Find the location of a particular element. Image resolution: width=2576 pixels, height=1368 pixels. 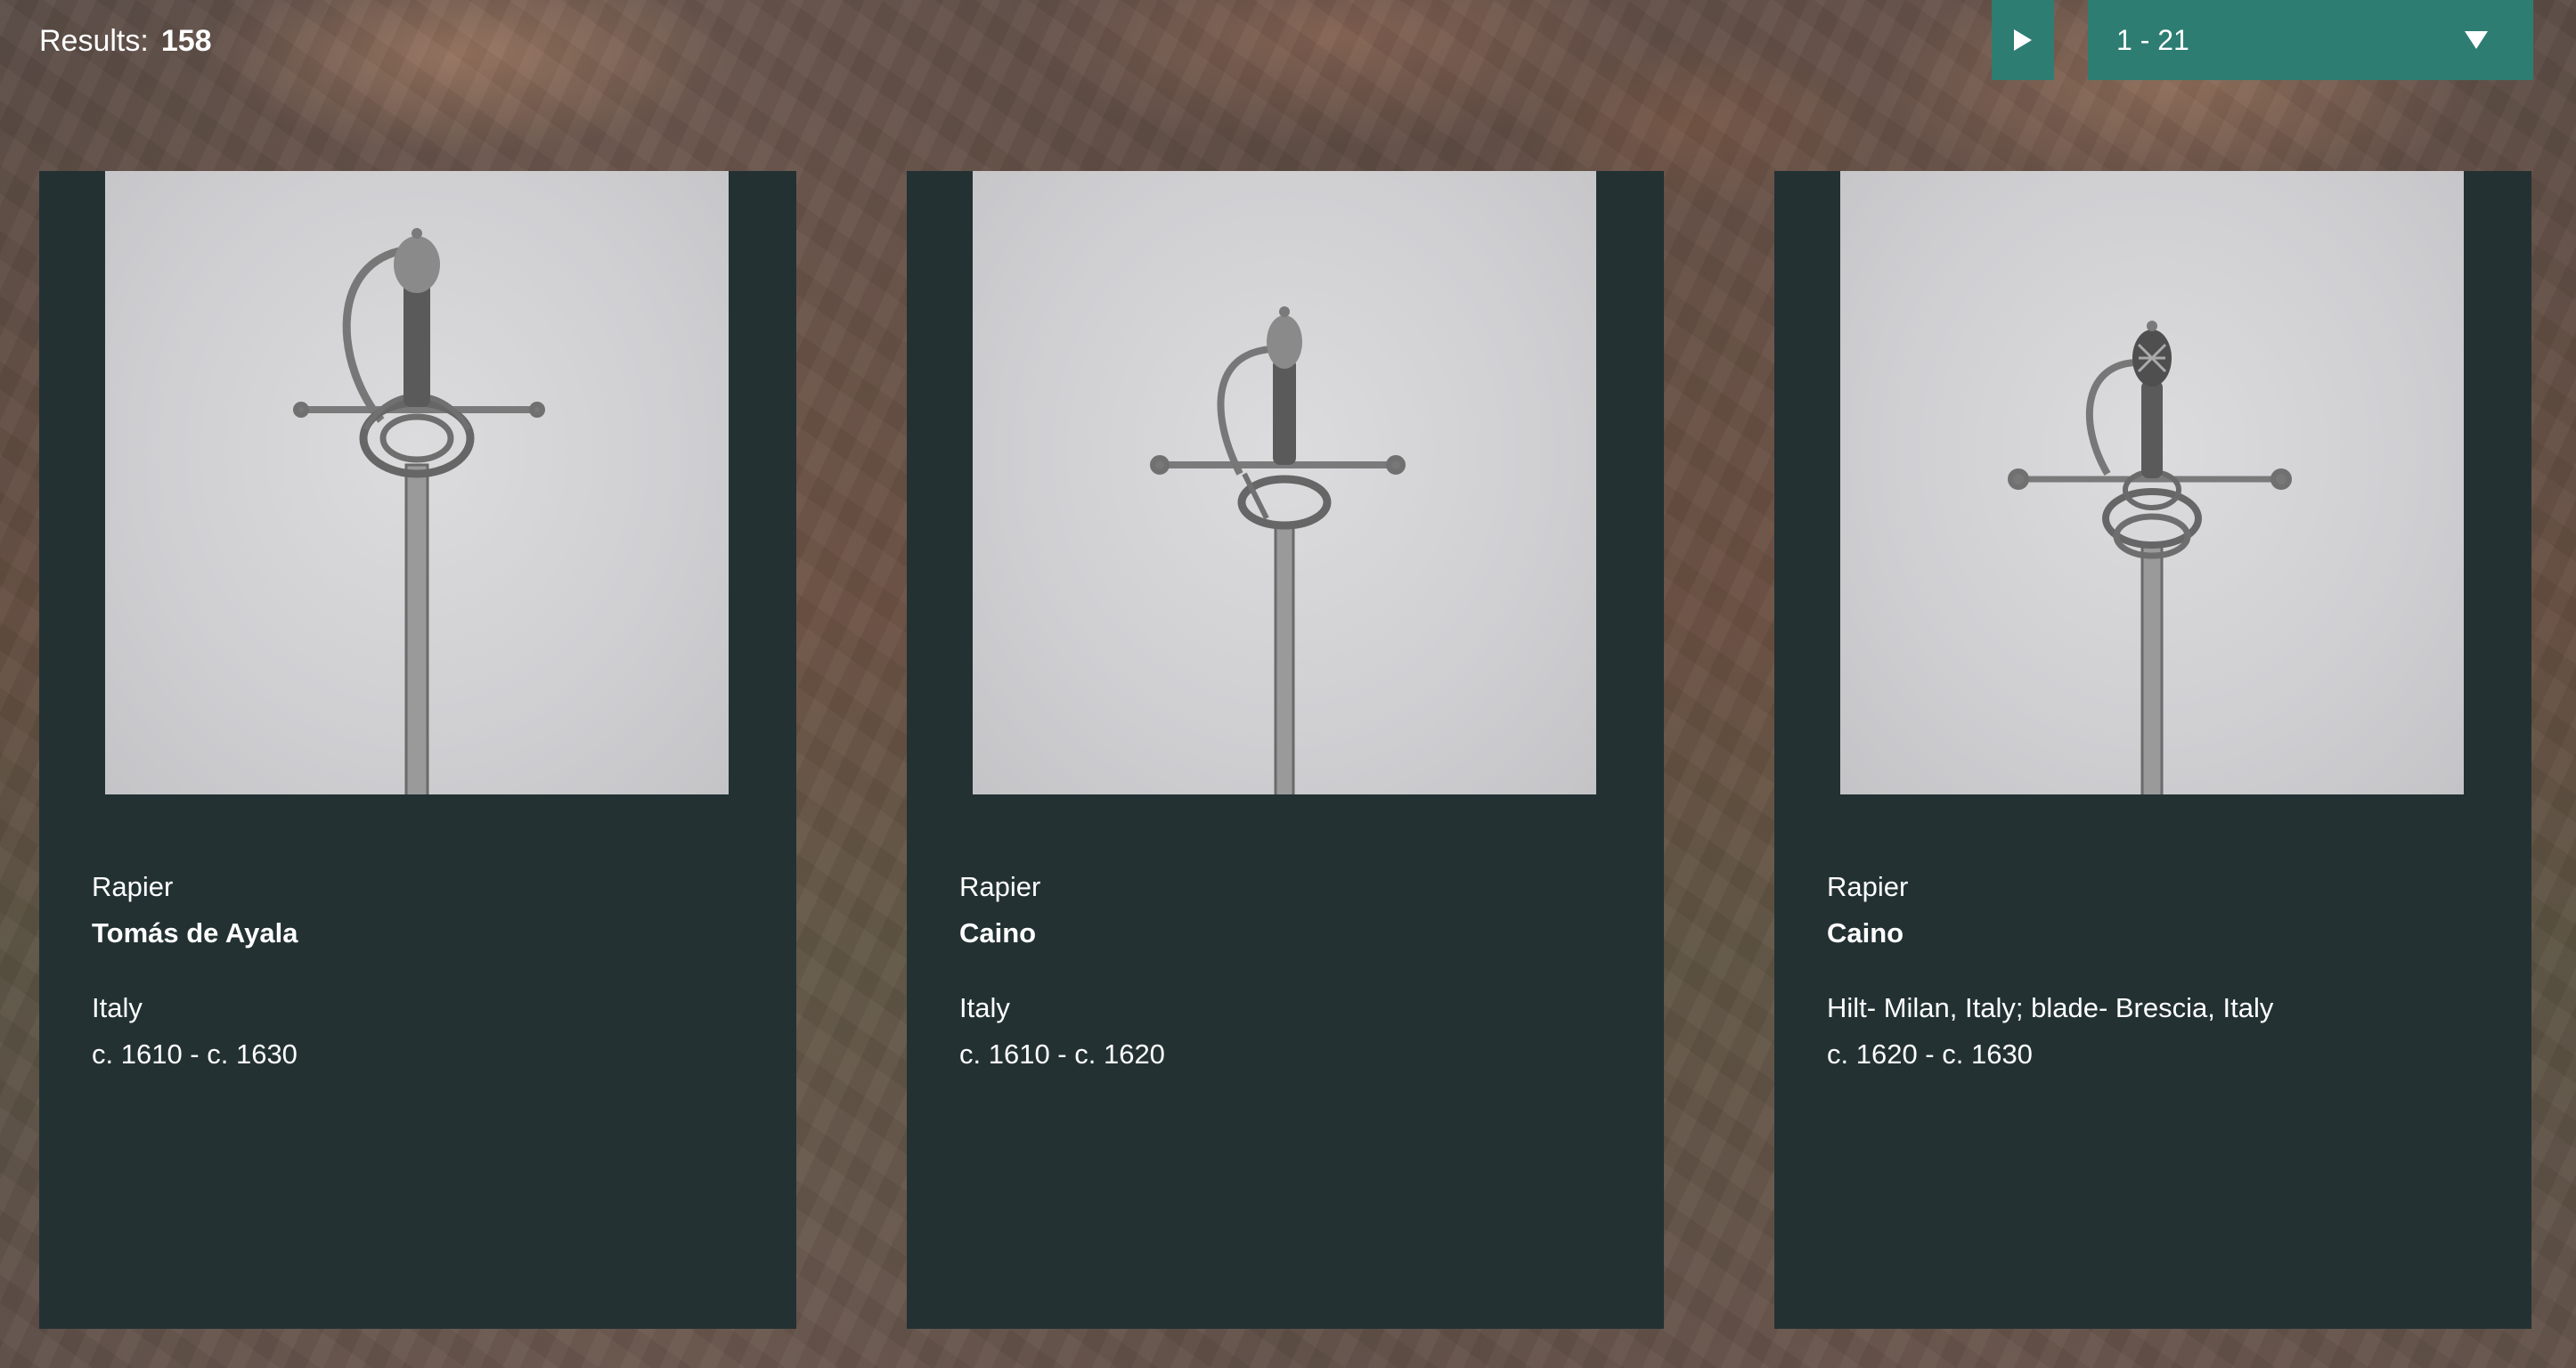

card-date: c. 1610 - c. 1620 is located at coordinates (1062, 1054).